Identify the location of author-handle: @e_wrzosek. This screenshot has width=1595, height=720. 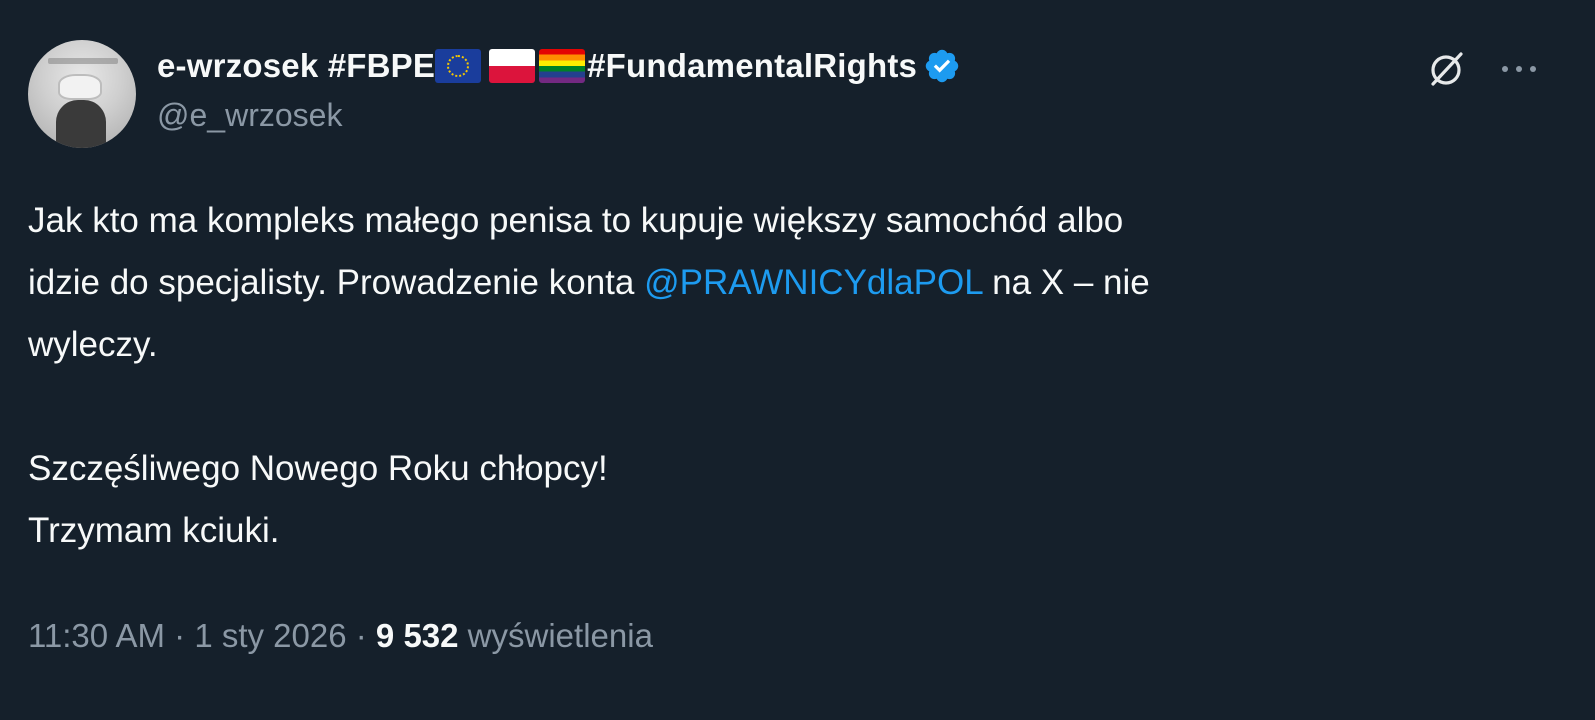
(249, 115).